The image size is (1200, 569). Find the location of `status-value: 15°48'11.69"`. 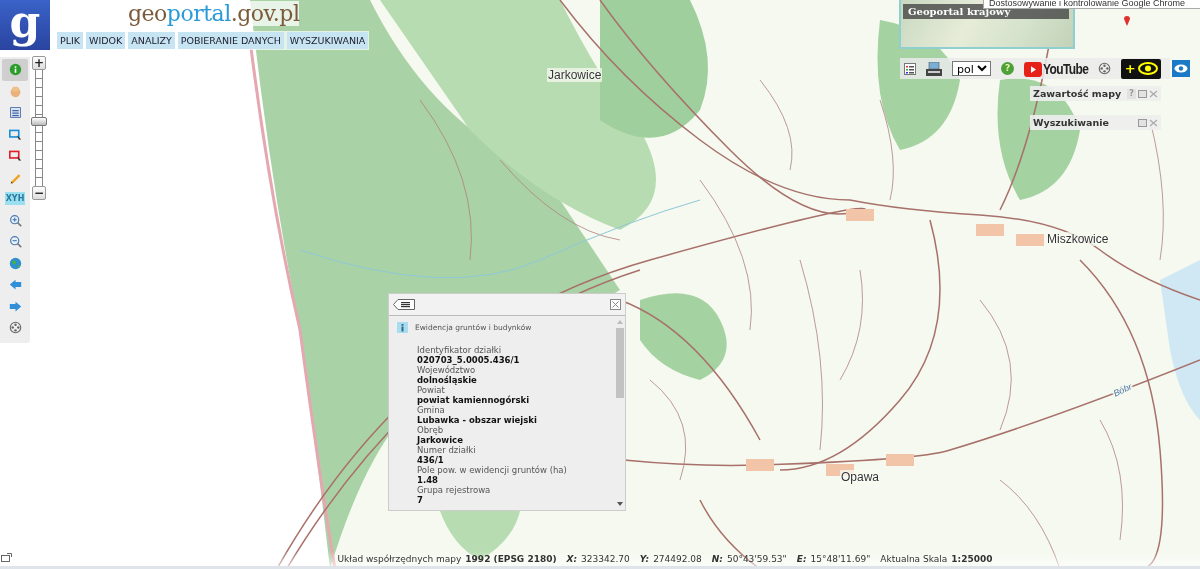

status-value: 15°48'11.69" is located at coordinates (840, 558).